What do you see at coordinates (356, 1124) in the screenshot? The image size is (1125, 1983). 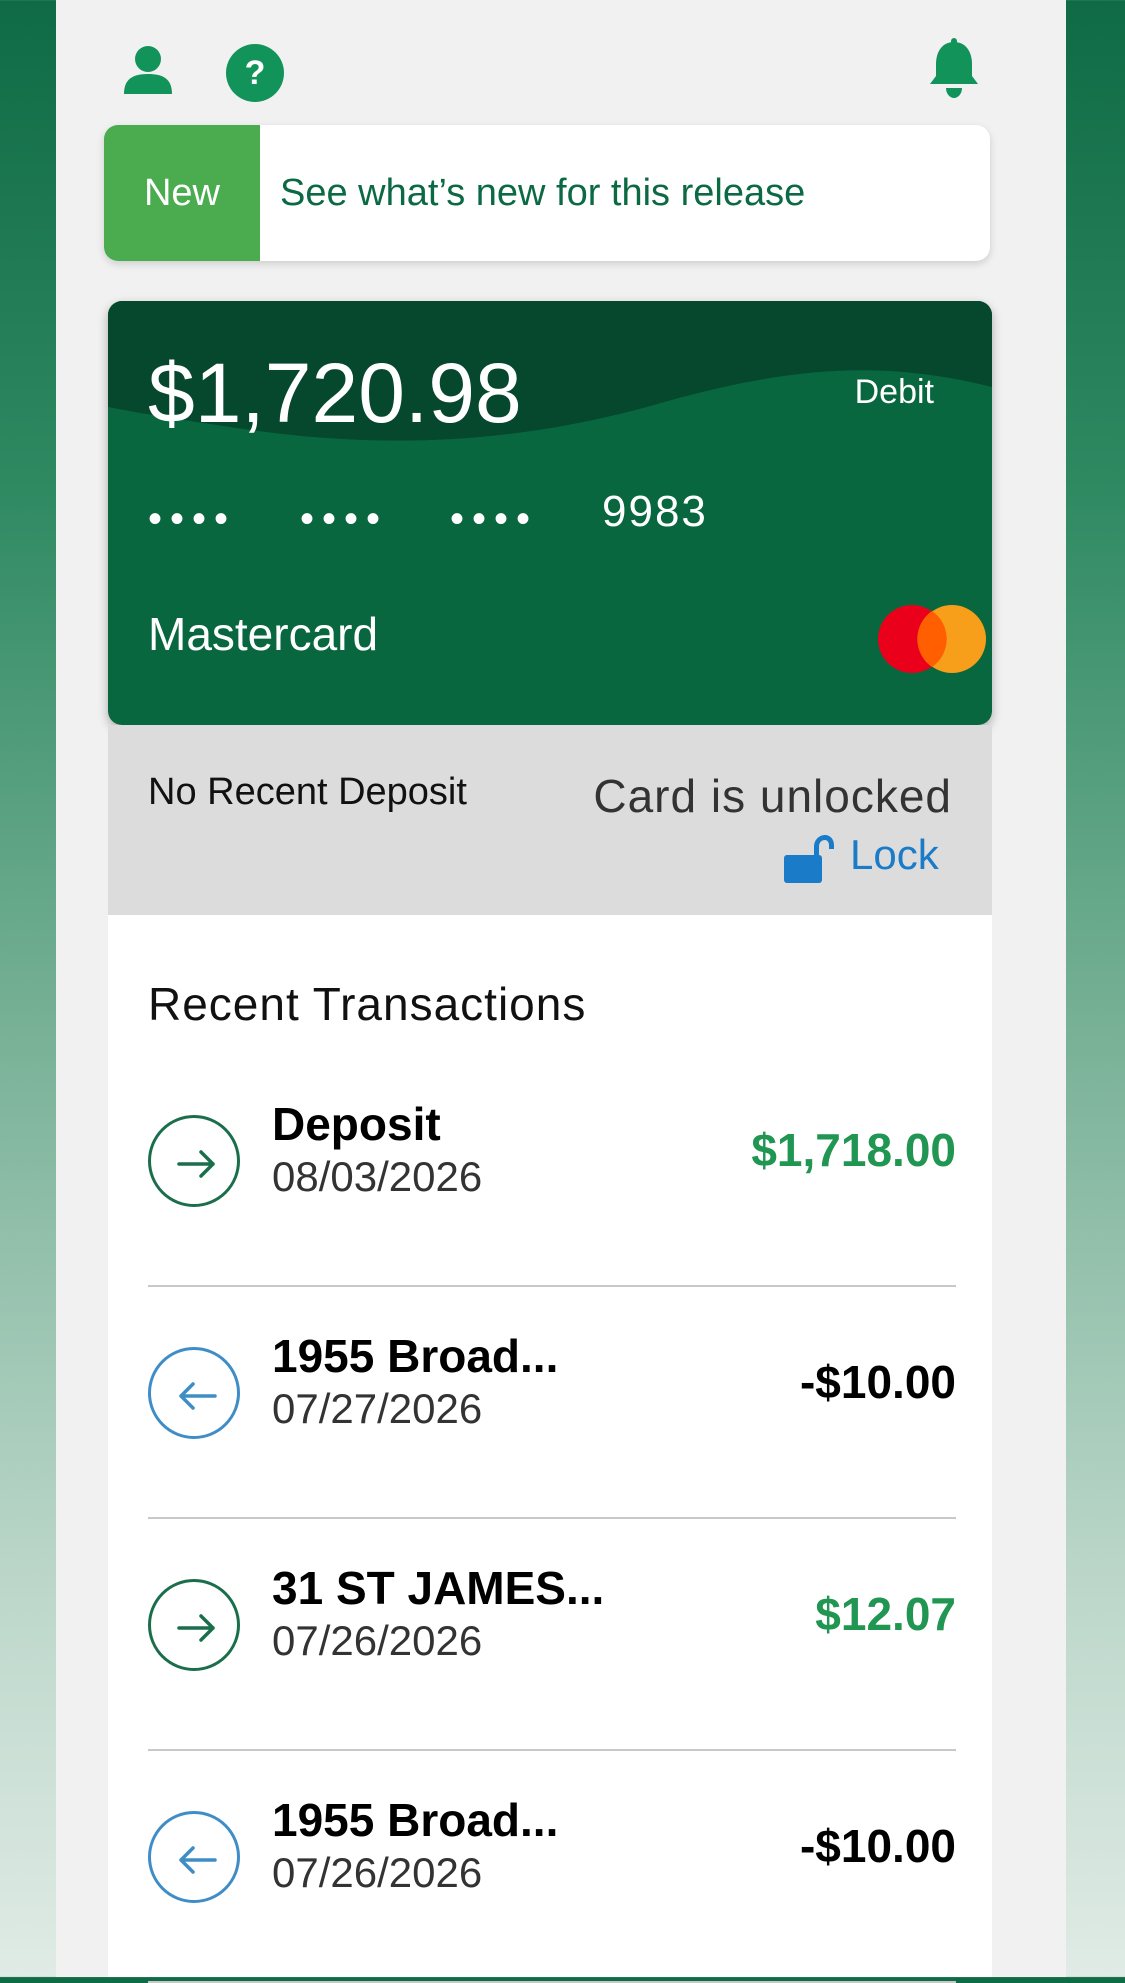 I see `transaction-name: Deposit` at bounding box center [356, 1124].